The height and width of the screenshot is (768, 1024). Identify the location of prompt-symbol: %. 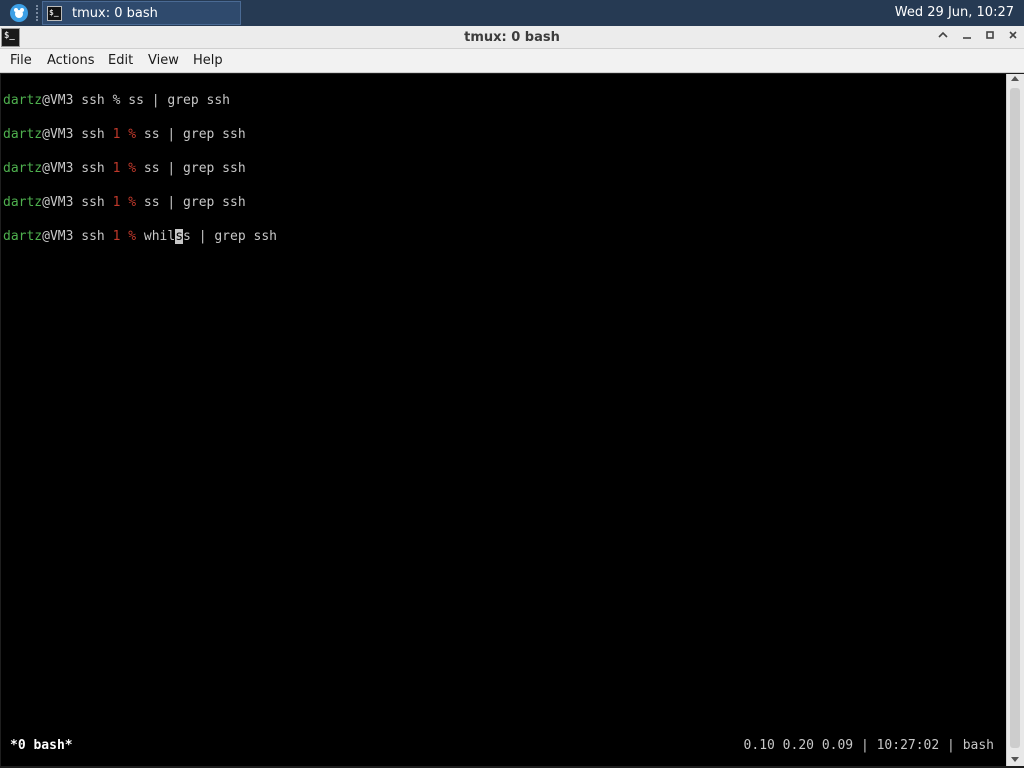
(120, 100).